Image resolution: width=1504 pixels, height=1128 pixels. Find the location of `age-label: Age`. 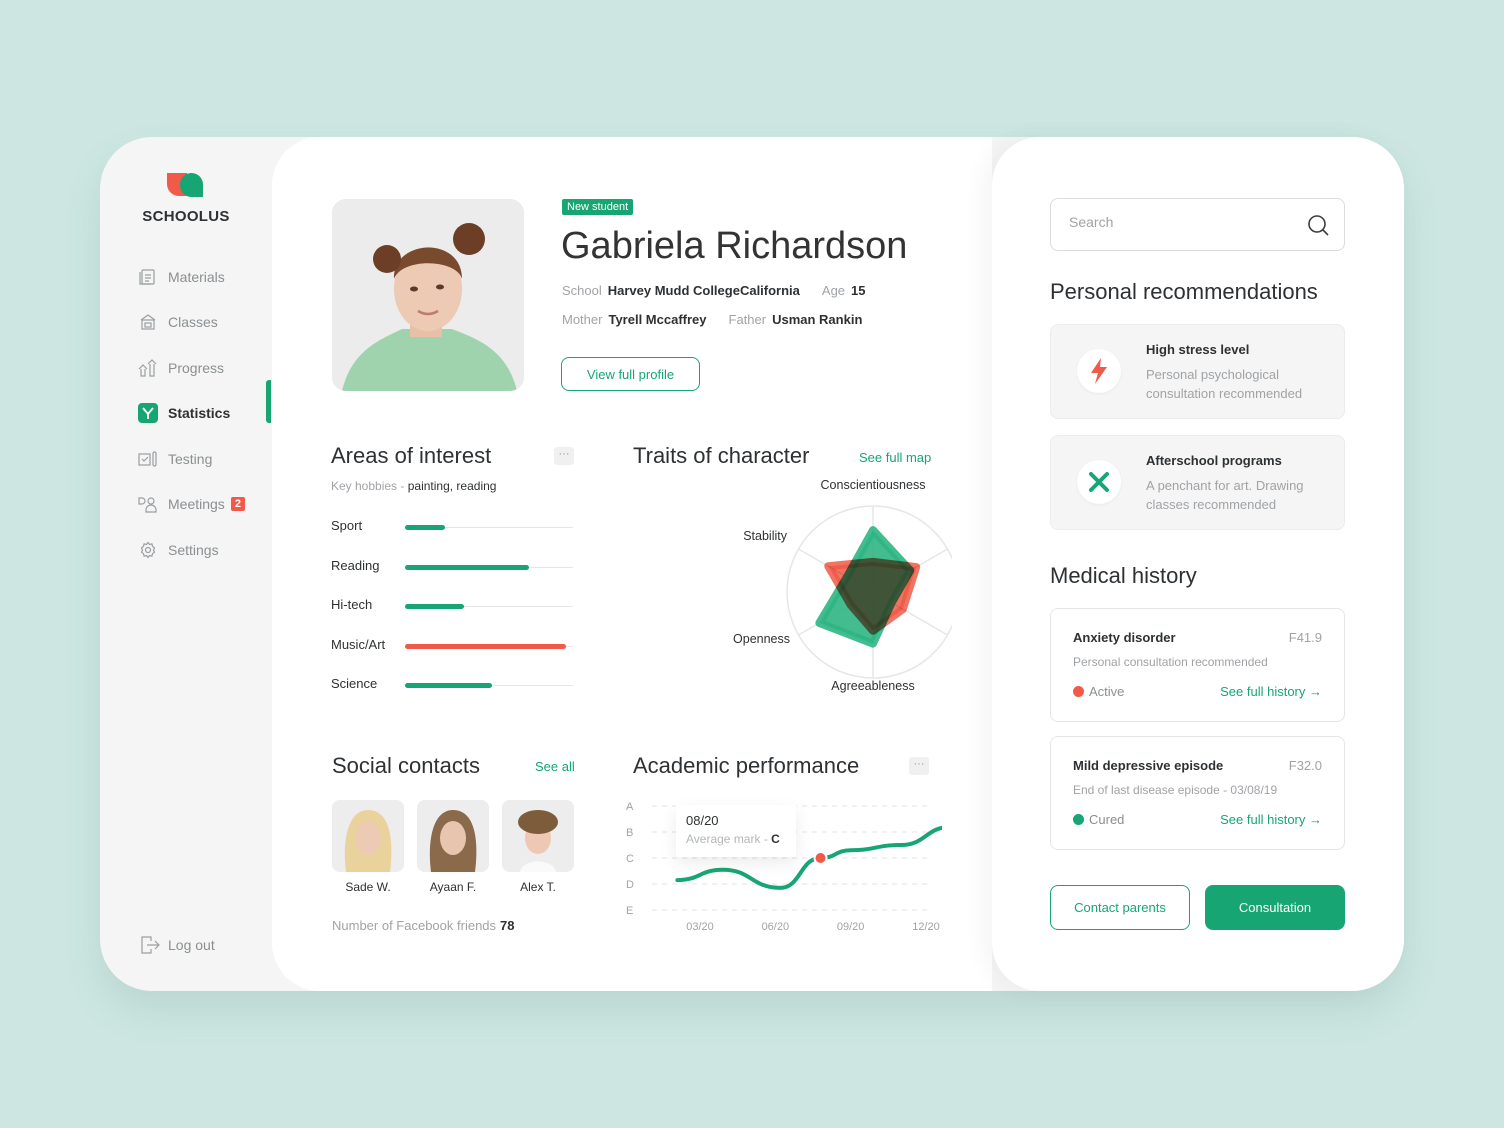

age-label: Age is located at coordinates (833, 290).